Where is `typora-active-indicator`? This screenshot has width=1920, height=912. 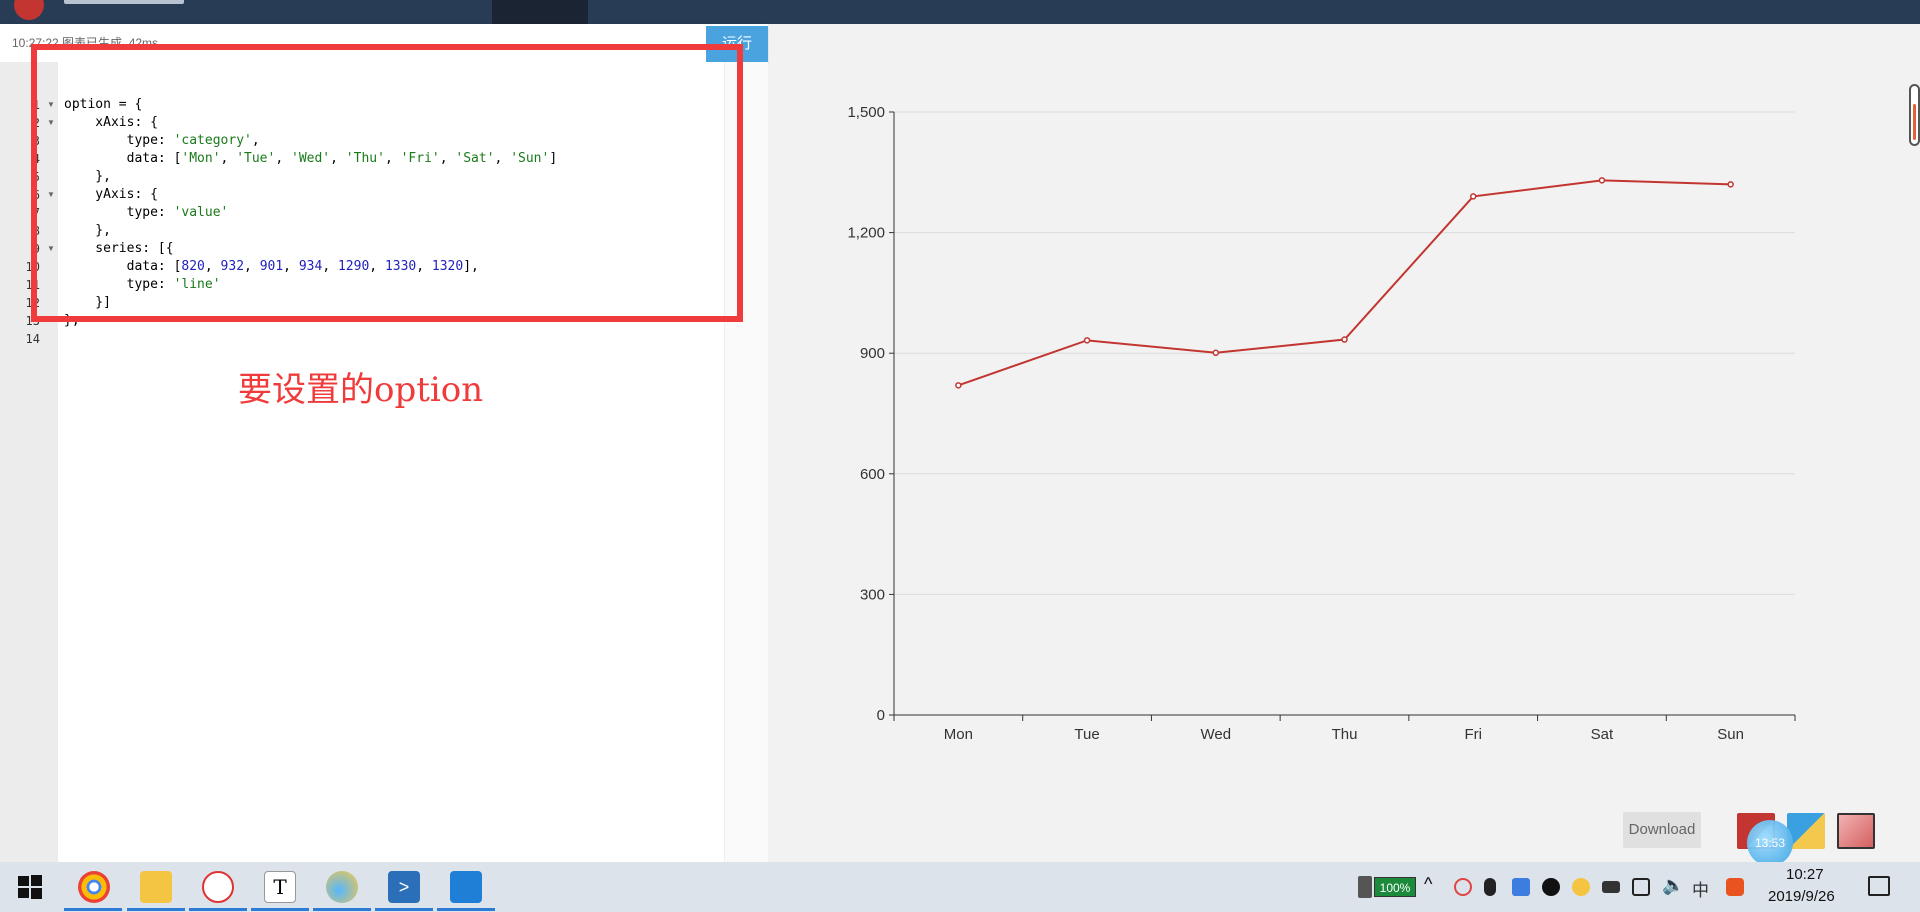
typora-active-indicator is located at coordinates (280, 909).